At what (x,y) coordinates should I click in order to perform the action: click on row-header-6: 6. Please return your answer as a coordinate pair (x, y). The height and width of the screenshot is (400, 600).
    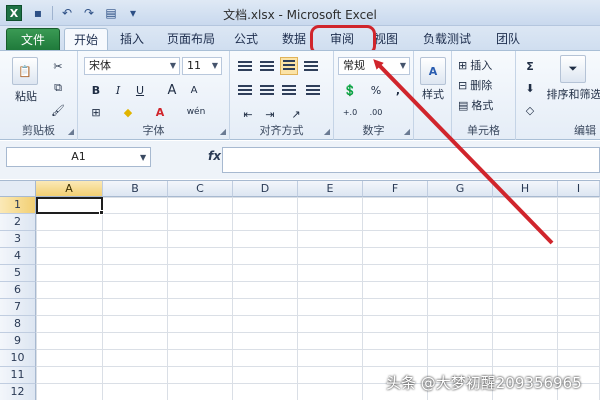
    Looking at the image, I should click on (18, 290).